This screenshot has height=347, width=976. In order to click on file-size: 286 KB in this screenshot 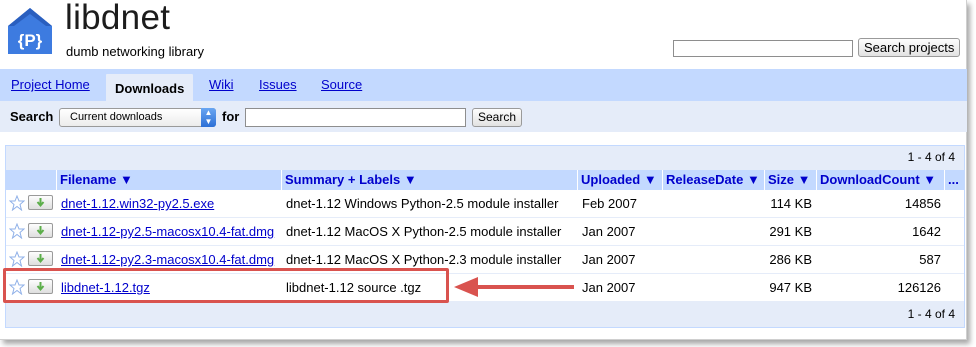, I will do `click(790, 259)`.